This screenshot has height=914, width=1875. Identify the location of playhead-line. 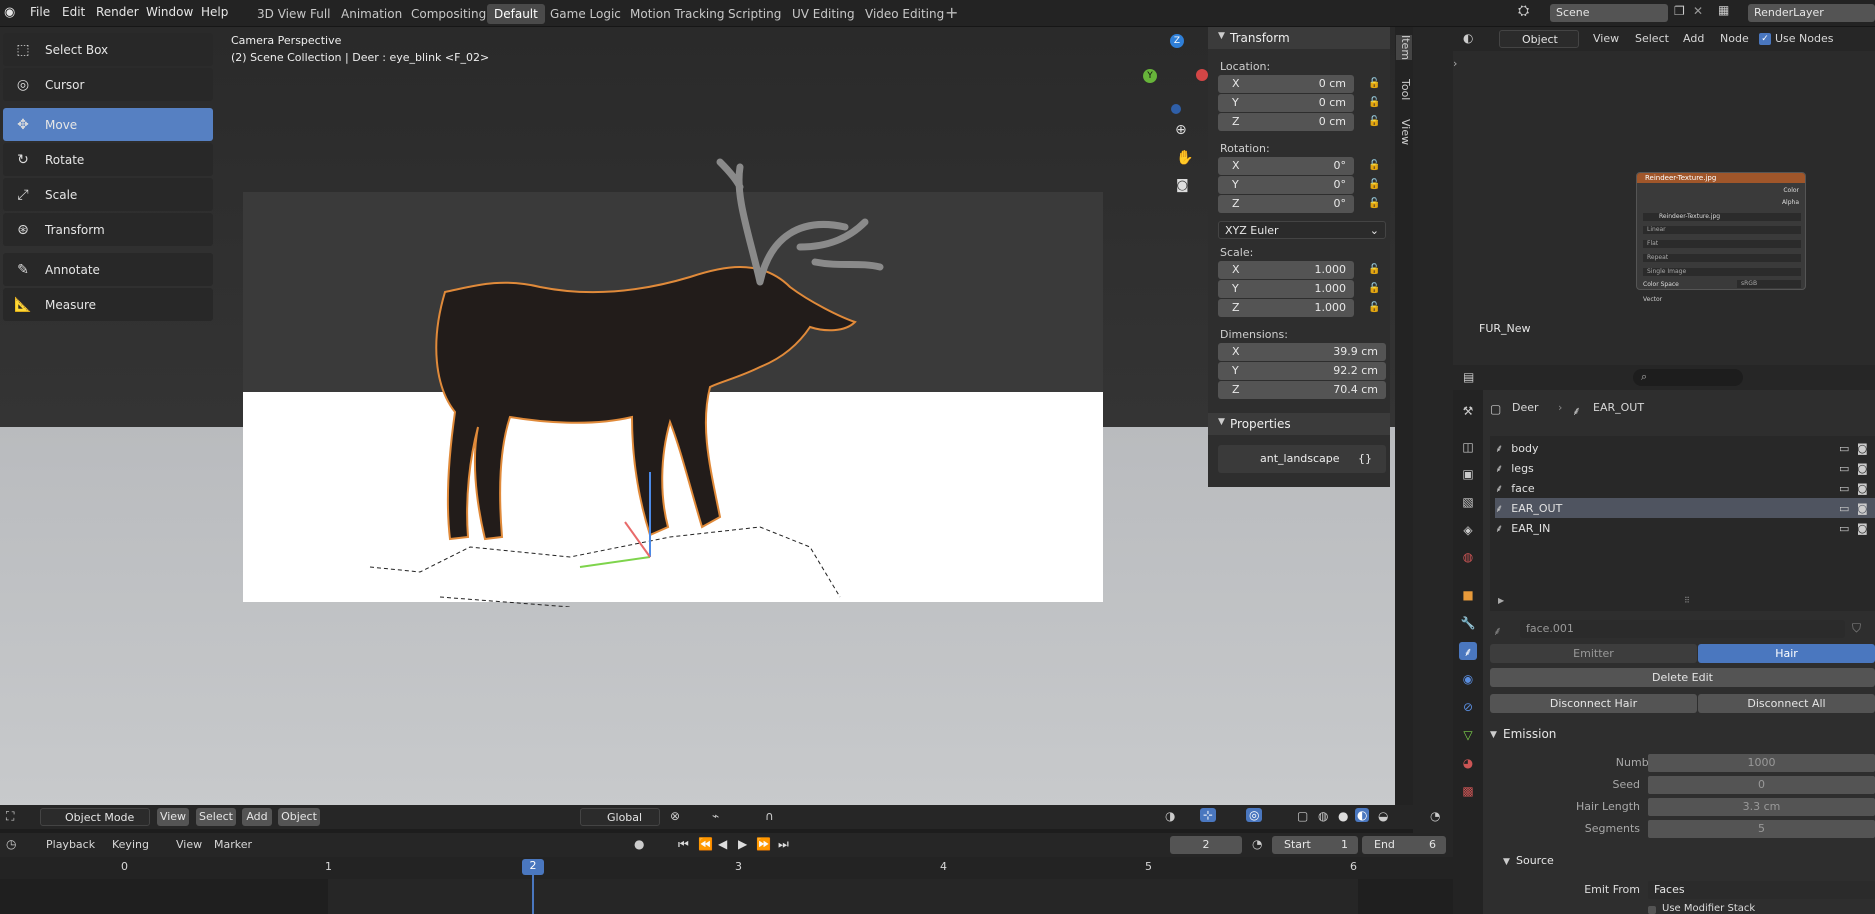
(533, 894).